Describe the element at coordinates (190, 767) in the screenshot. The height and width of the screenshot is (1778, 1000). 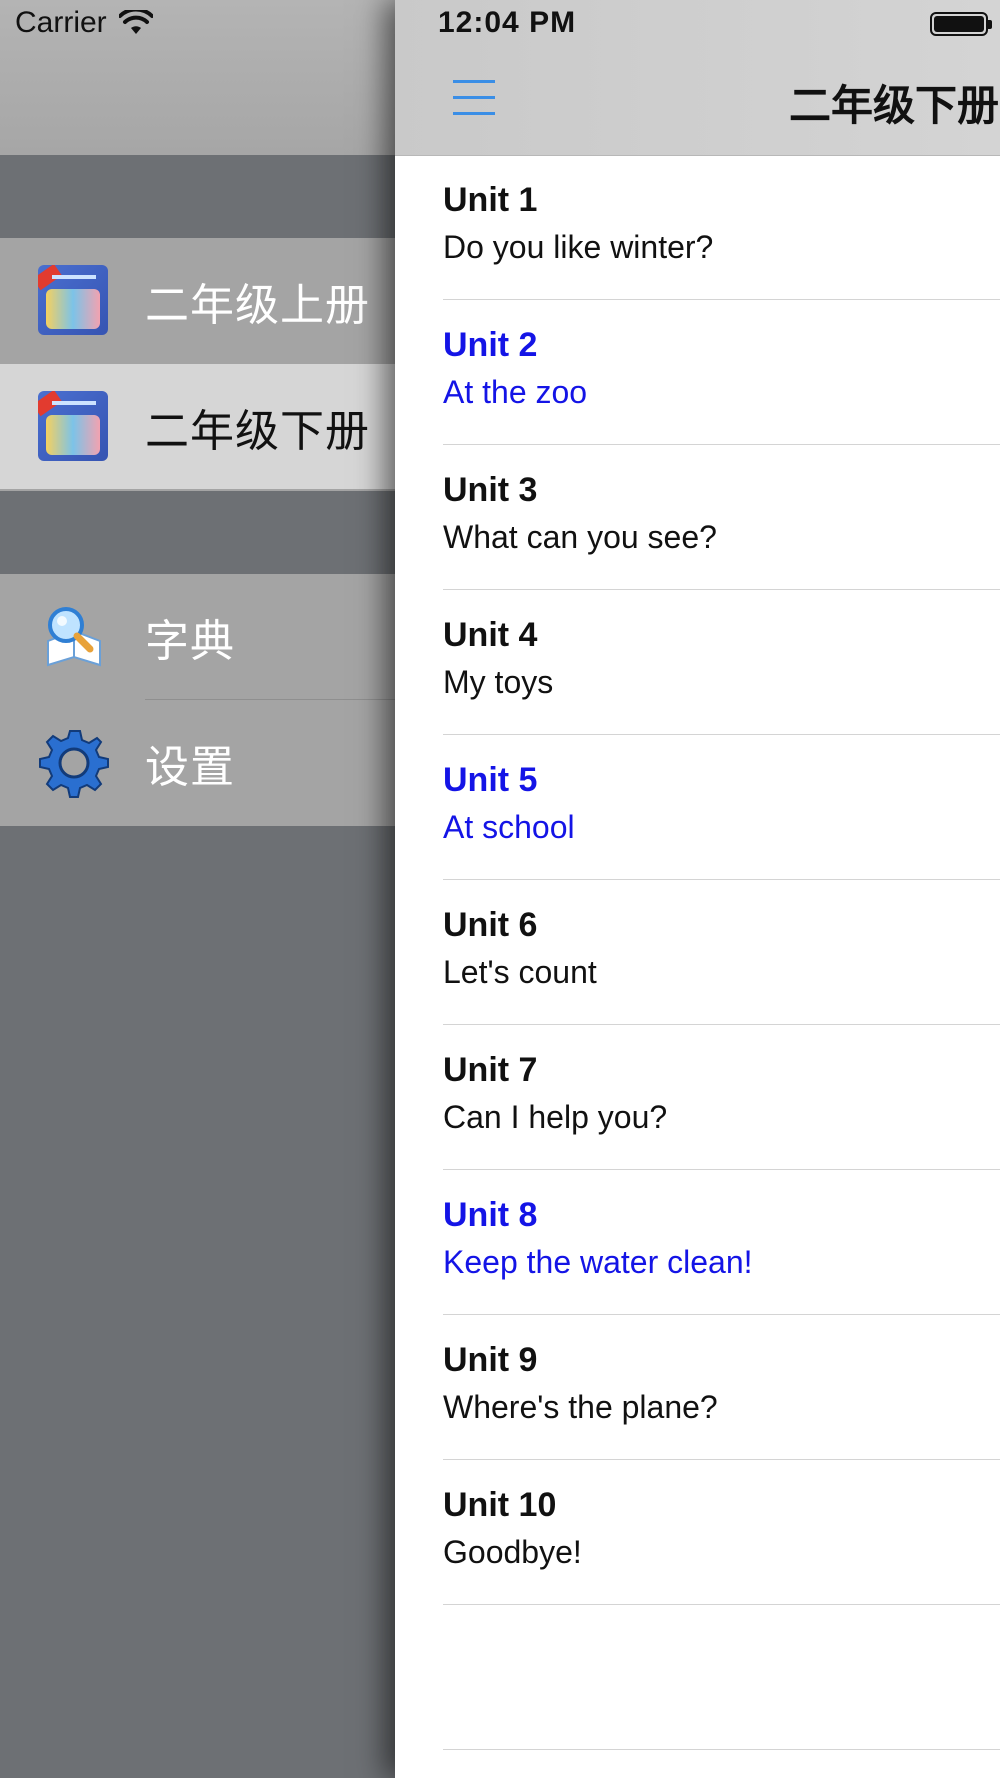
I see `drawer-item-label: 设置` at that location.